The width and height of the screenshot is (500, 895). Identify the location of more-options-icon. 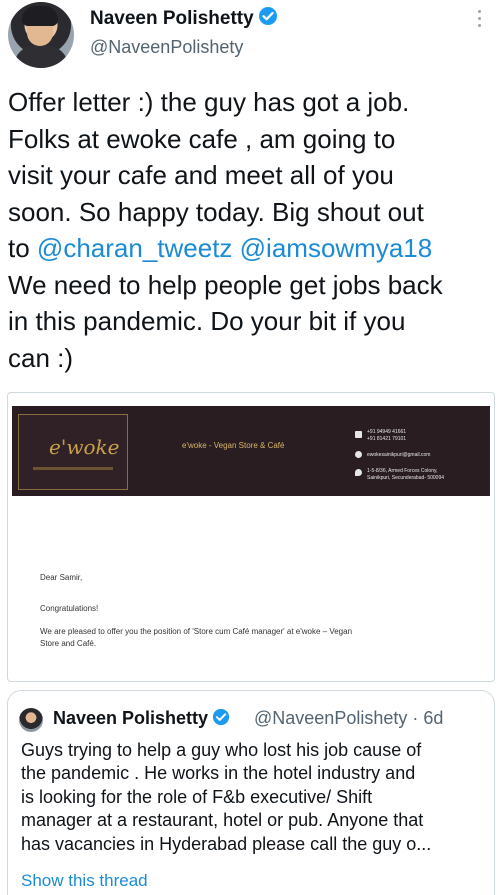
(481, 20).